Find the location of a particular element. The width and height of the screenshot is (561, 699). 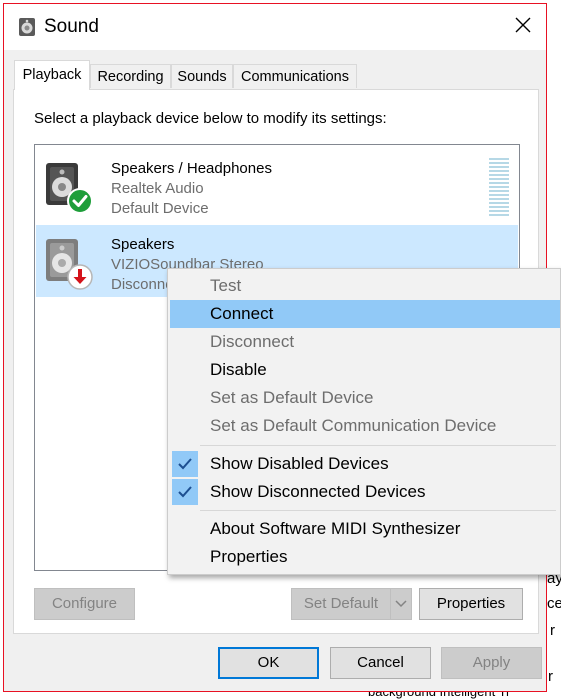

background-text: ce is located at coordinates (554, 603).